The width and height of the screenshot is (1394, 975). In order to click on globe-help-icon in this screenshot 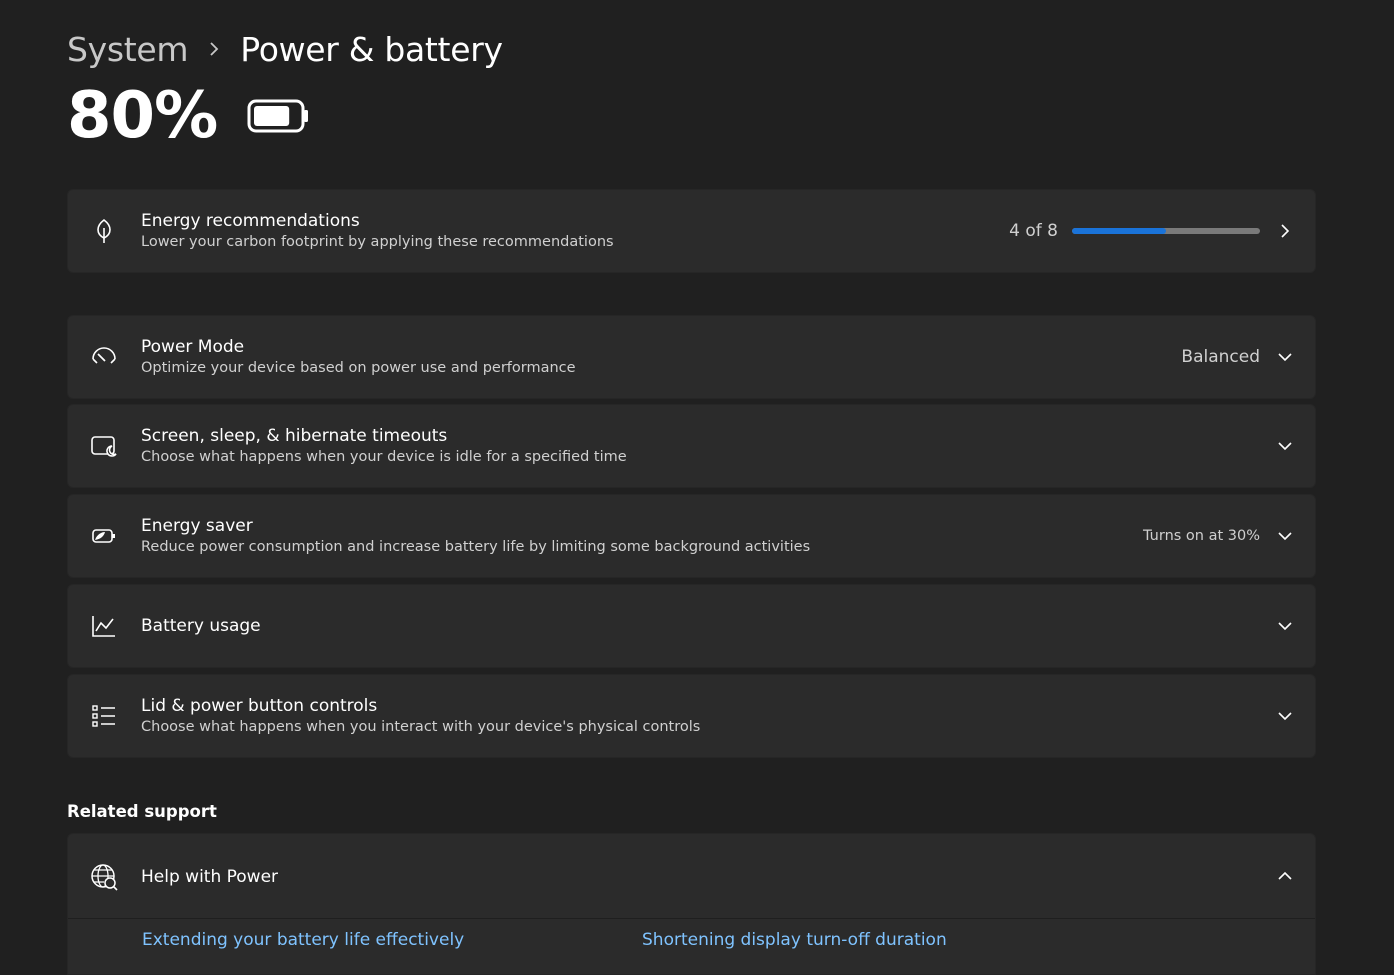, I will do `click(104, 877)`.